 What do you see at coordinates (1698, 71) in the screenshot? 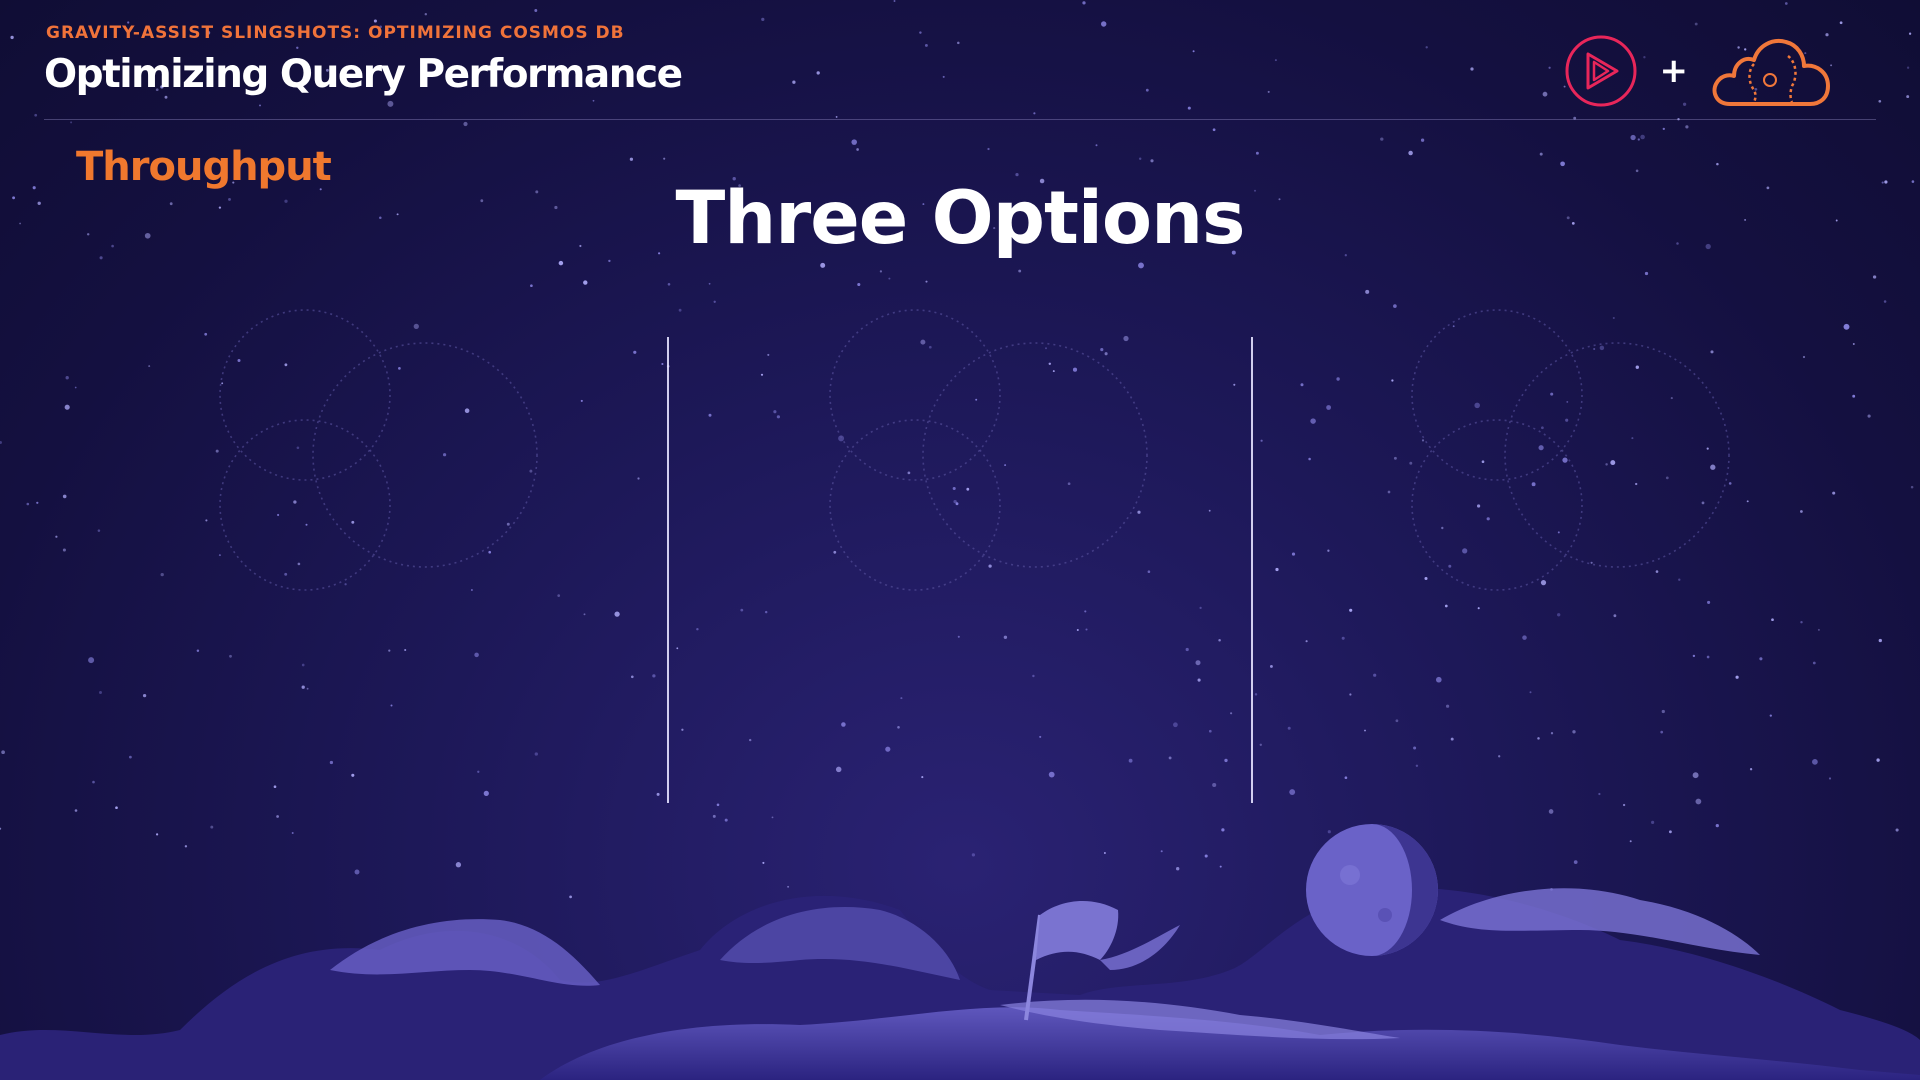
I see `logo-group: +` at bounding box center [1698, 71].